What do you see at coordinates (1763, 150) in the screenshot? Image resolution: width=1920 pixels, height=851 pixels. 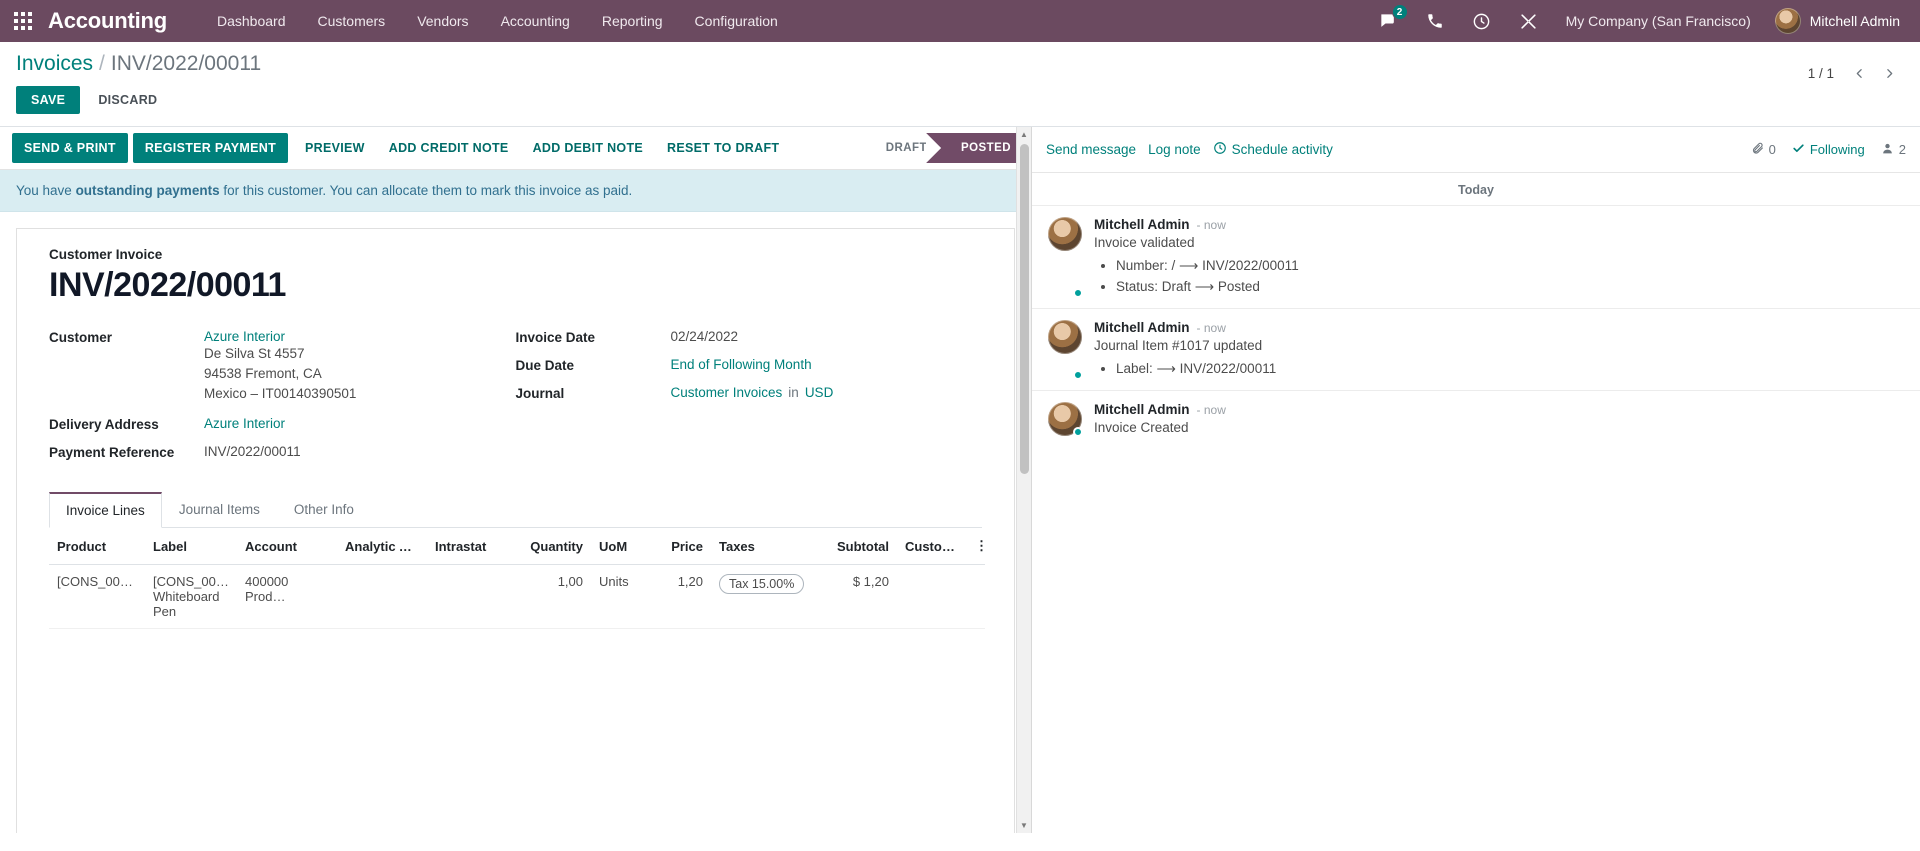 I see `attachments-counter: 0` at bounding box center [1763, 150].